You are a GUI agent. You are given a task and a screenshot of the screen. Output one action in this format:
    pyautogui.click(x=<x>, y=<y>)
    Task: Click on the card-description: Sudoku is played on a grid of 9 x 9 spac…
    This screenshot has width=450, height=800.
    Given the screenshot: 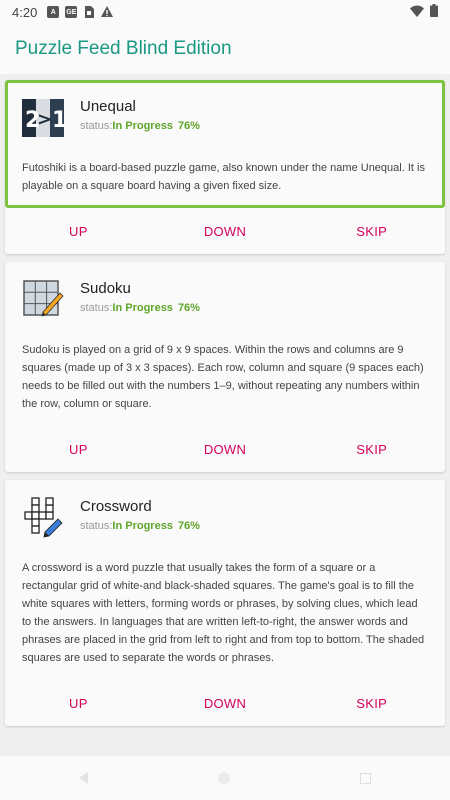 What is the action you would take?
    pyautogui.click(x=223, y=377)
    